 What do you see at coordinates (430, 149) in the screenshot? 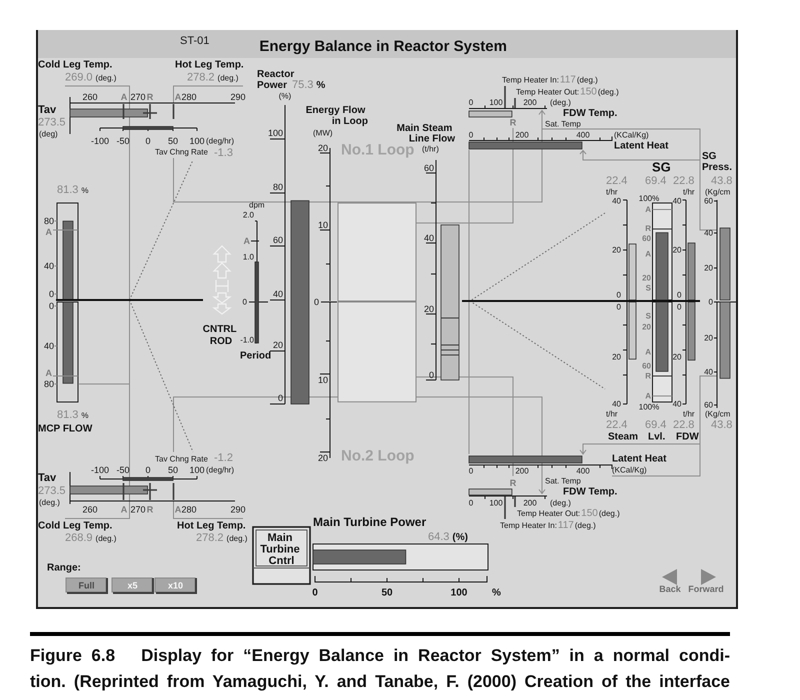
I see `unit-label: (t/hr)` at bounding box center [430, 149].